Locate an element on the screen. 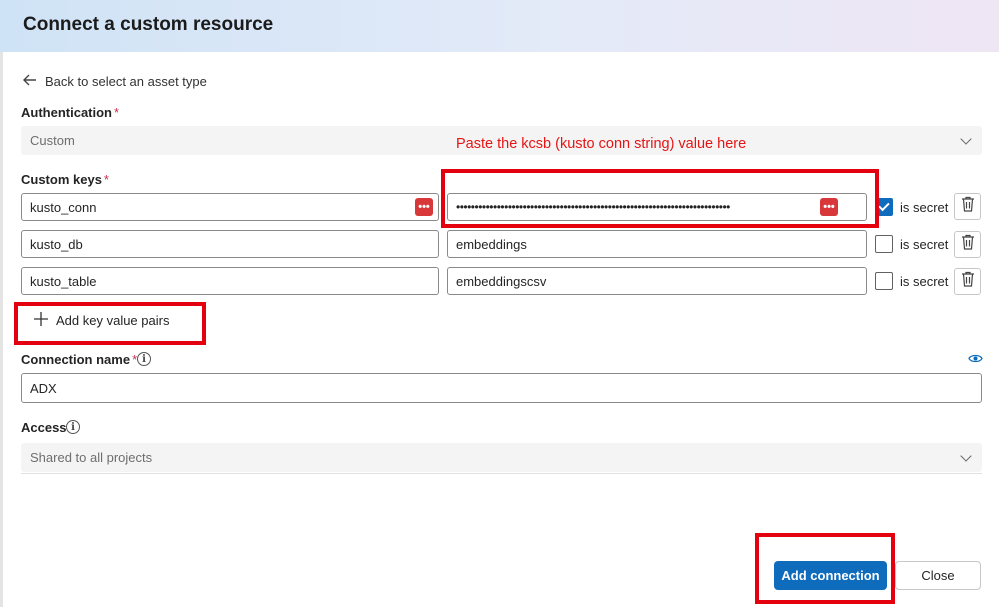 This screenshot has height=607, width=999. connection-name-label-text: Connection name is located at coordinates (76, 359).